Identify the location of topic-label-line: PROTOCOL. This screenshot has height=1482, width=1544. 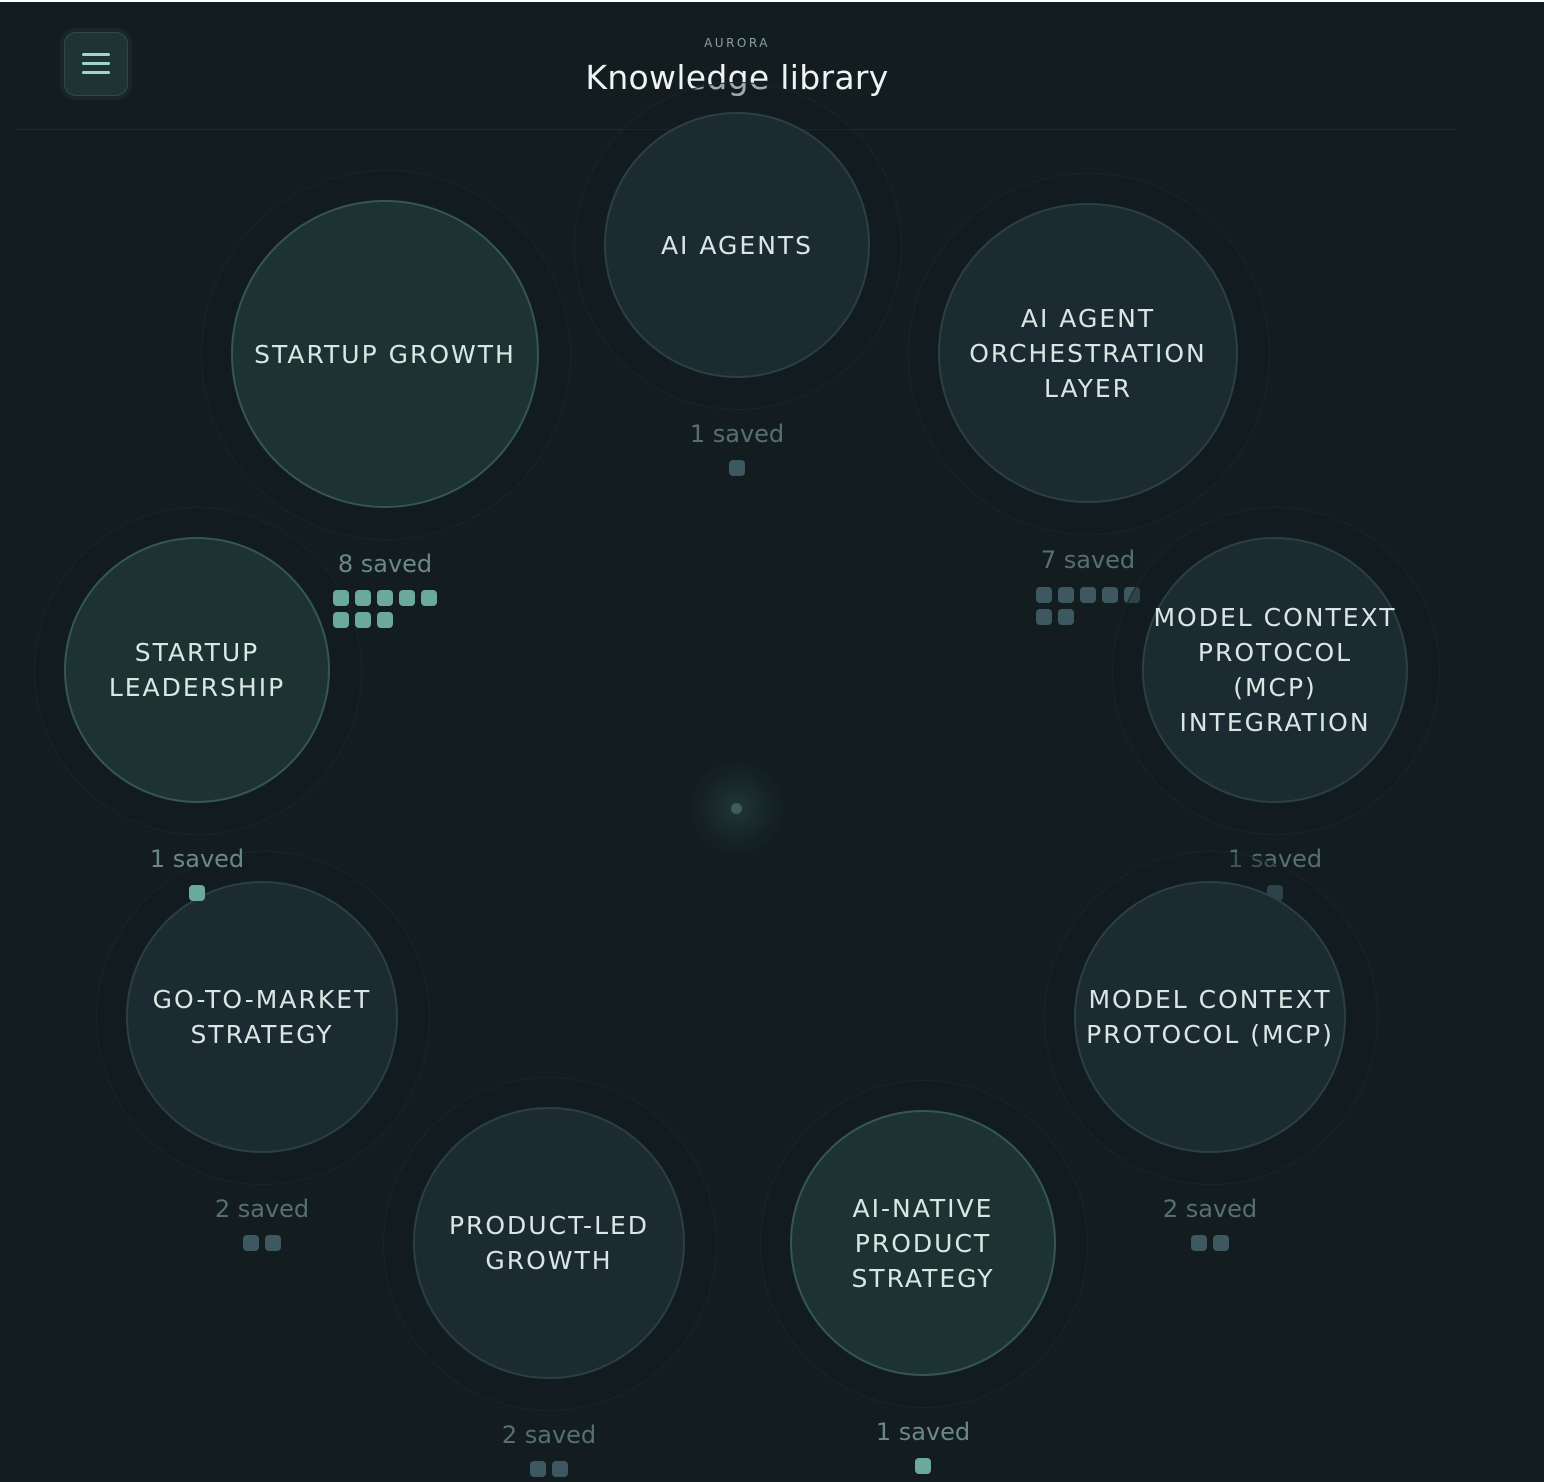
(1275, 652).